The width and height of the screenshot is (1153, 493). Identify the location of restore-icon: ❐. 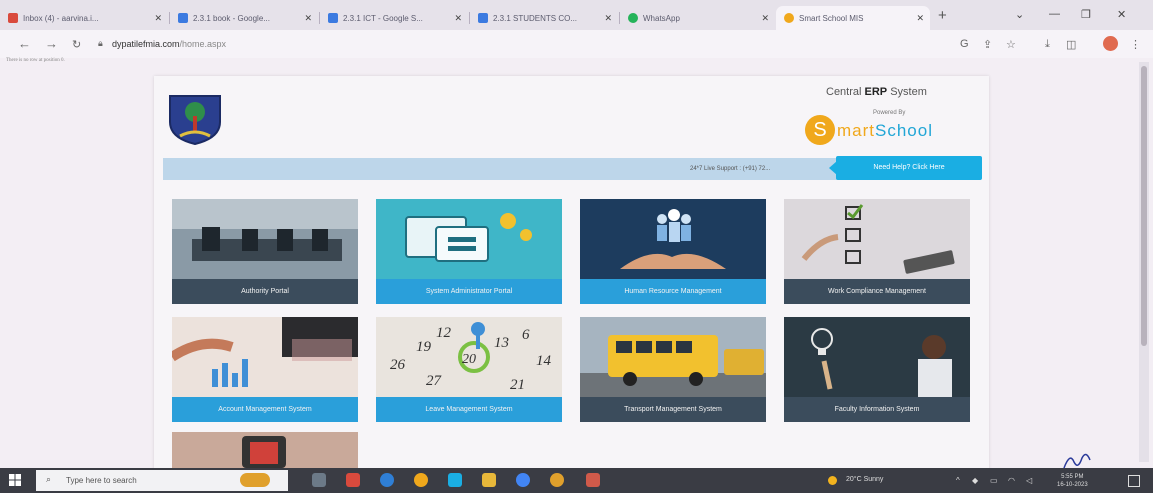
(1086, 14).